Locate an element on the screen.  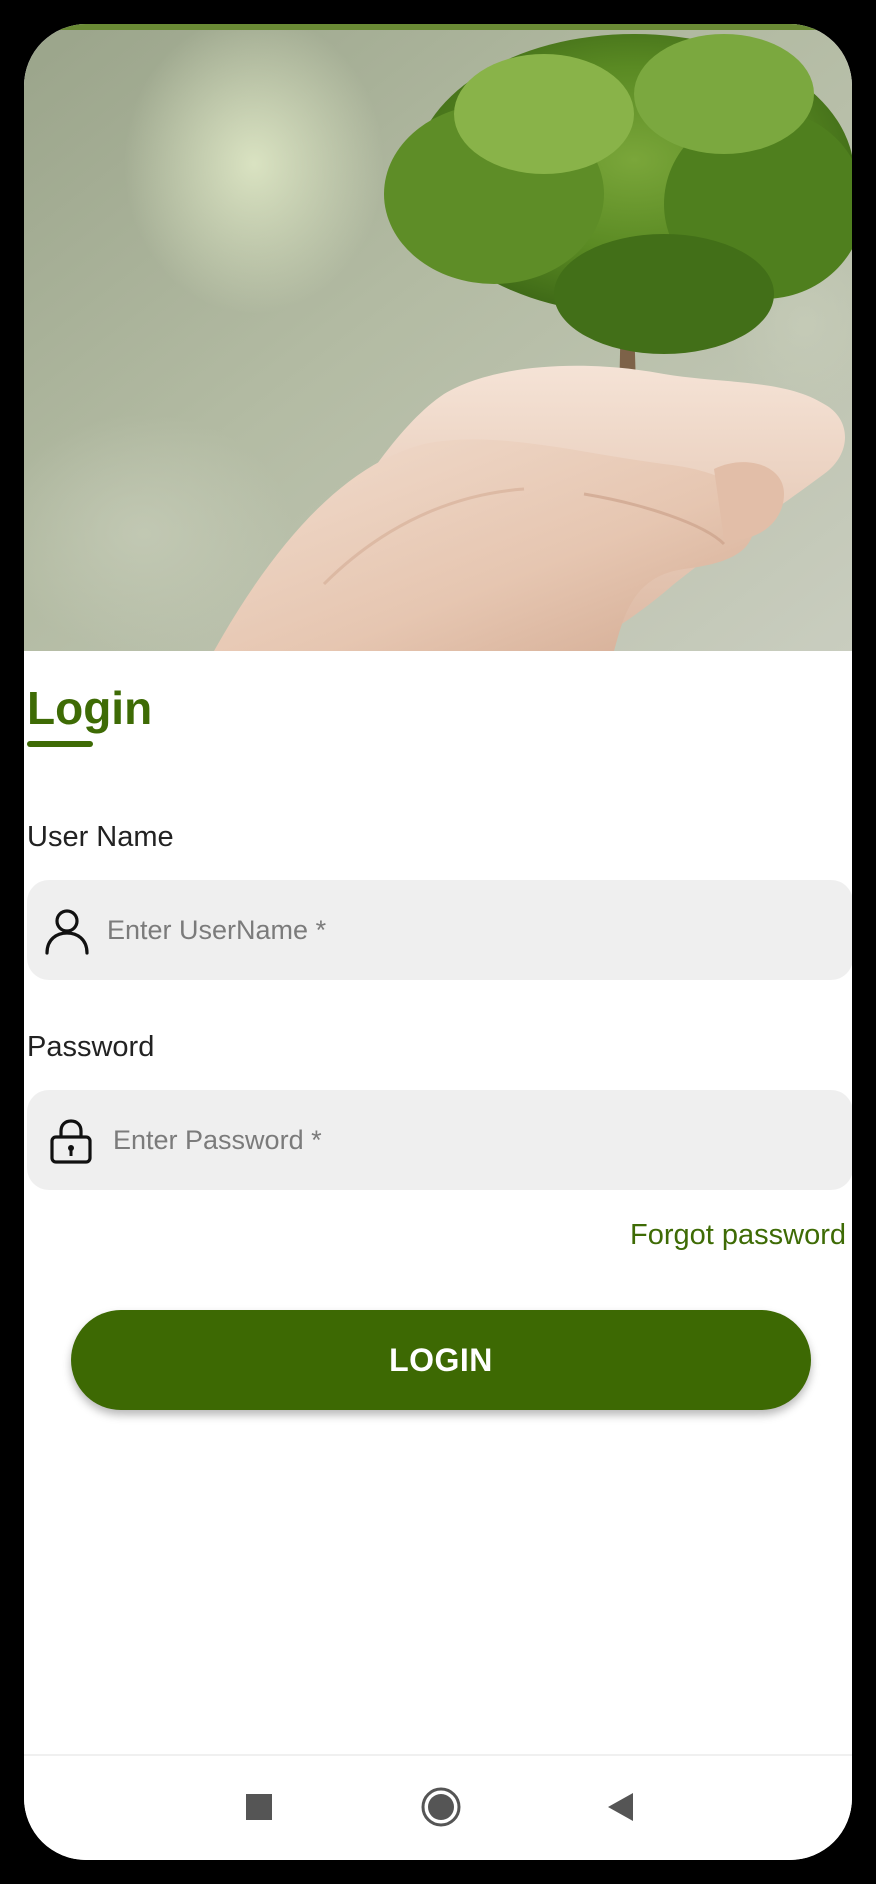
home-button is located at coordinates (441, 1809).